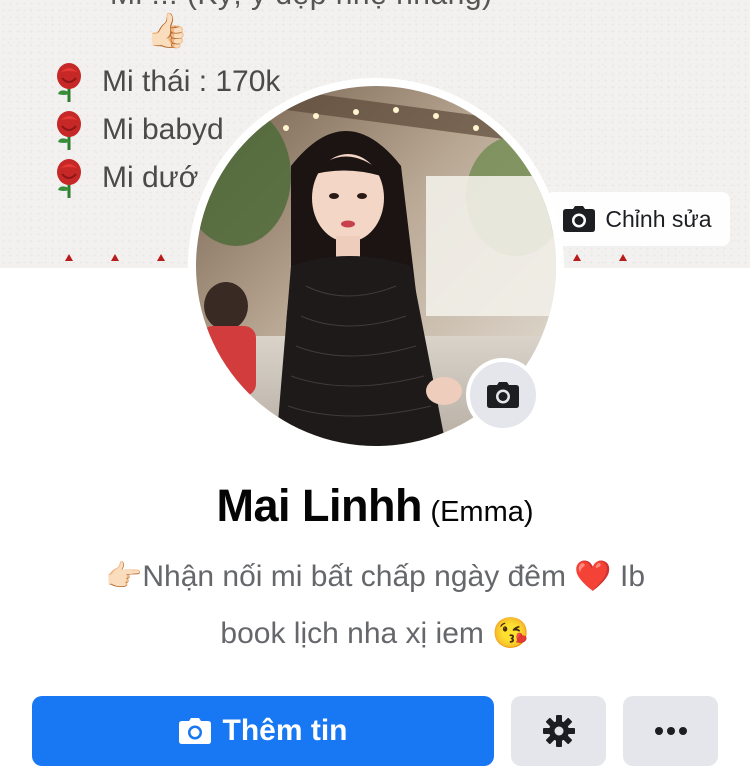 The width and height of the screenshot is (750, 766). I want to click on change-profile-photo-button, so click(503, 395).